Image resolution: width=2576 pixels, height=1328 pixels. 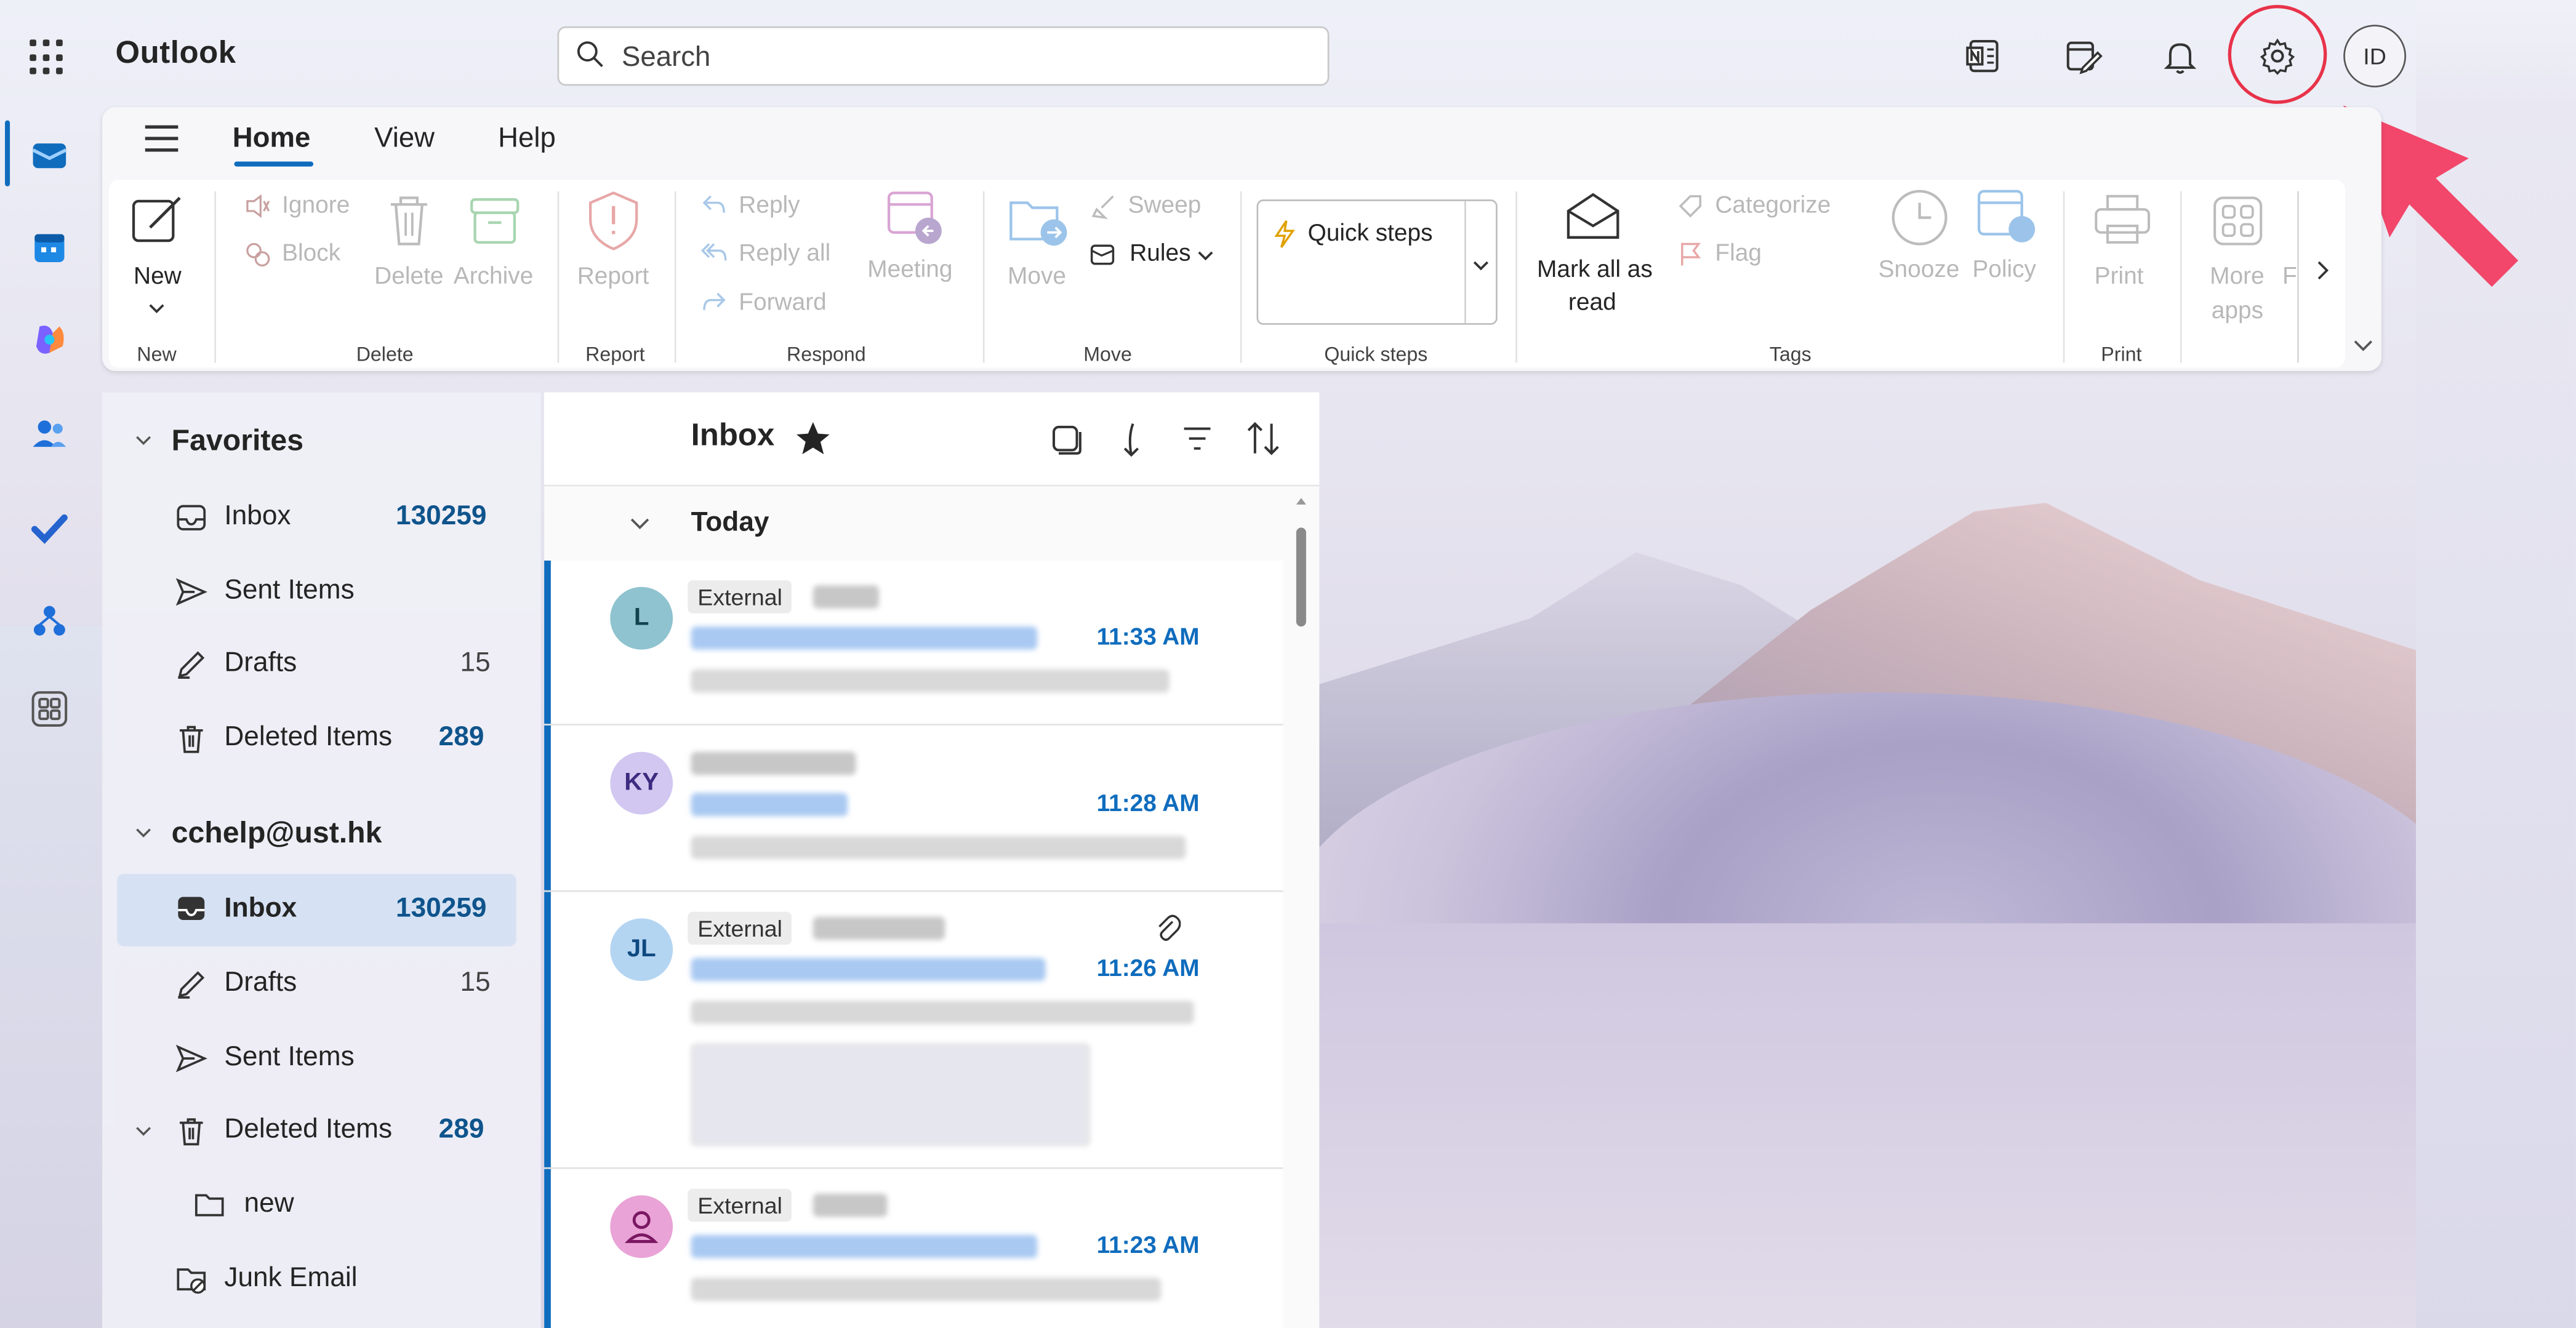 What do you see at coordinates (1773, 206) in the screenshot?
I see `categorize-button: Categorize` at bounding box center [1773, 206].